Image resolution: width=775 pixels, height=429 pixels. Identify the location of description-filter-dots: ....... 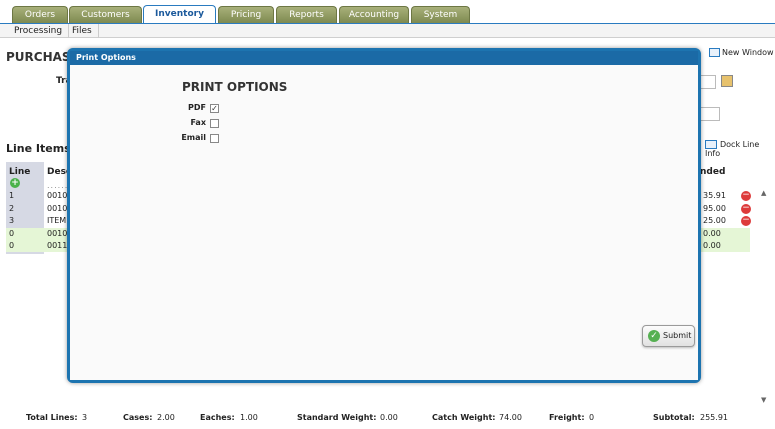
(58, 185).